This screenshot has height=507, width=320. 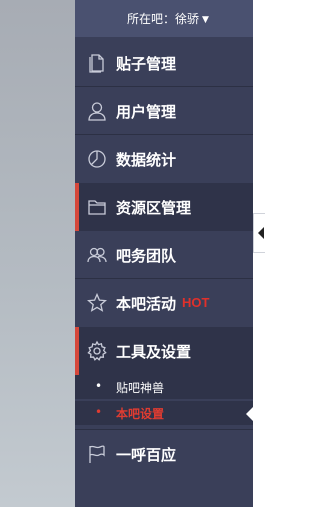 I want to click on star-icon, so click(x=97, y=303).